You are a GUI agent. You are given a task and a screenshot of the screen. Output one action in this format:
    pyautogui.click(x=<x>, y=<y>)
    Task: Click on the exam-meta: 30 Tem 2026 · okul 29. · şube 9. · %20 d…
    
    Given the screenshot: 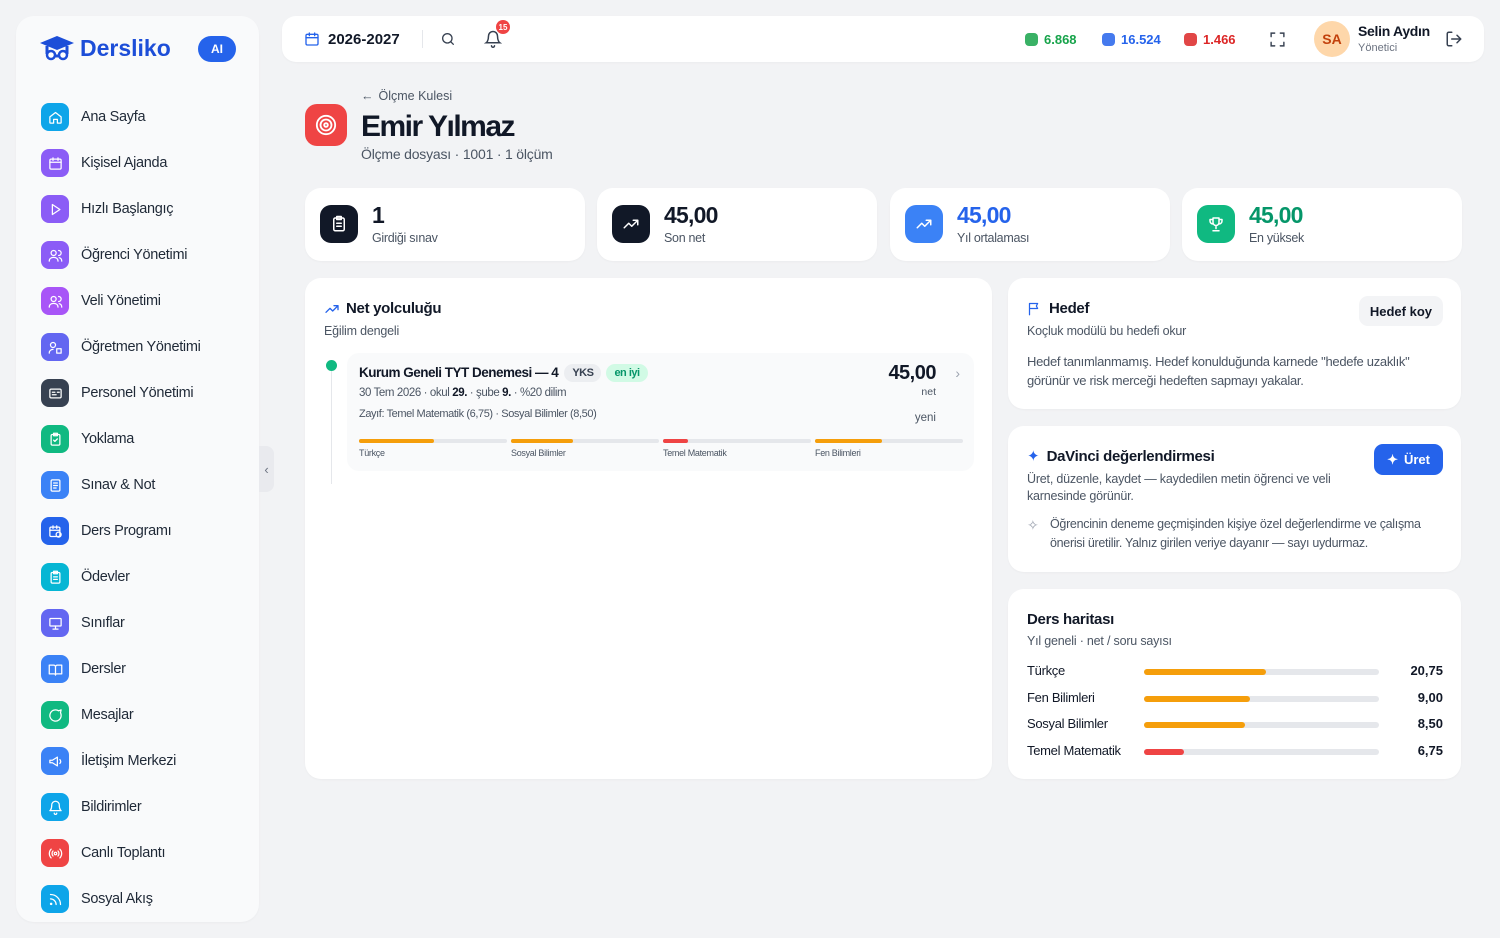 What is the action you would take?
    pyautogui.click(x=463, y=393)
    